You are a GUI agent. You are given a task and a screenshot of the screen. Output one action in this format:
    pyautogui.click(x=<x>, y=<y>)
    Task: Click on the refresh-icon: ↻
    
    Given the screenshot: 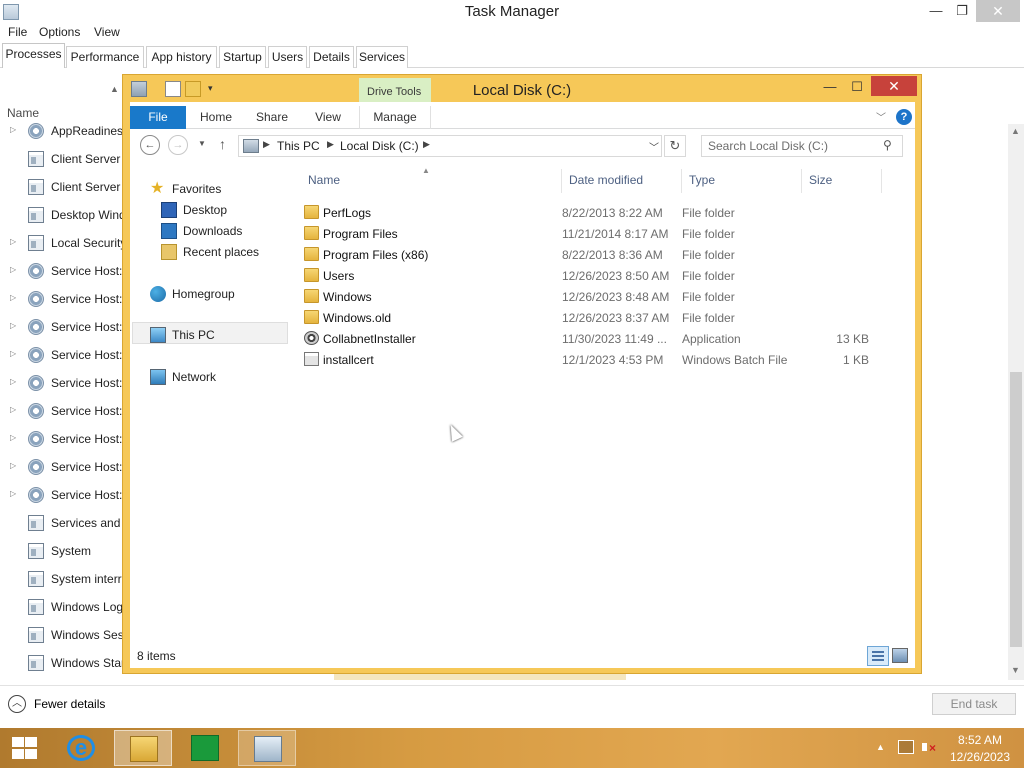 What is the action you would take?
    pyautogui.click(x=675, y=146)
    